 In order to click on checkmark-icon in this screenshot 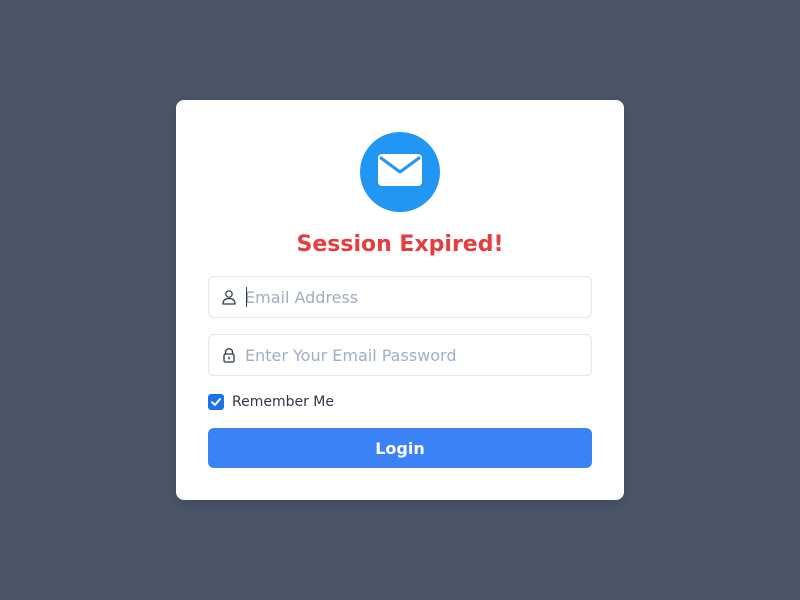, I will do `click(216, 402)`.